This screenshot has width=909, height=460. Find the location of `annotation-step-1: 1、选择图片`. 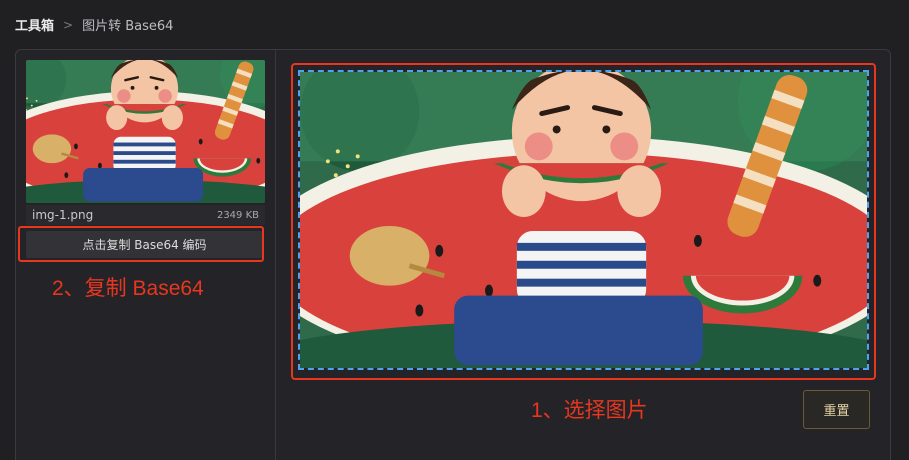

annotation-step-1: 1、选择图片 is located at coordinates (589, 410).